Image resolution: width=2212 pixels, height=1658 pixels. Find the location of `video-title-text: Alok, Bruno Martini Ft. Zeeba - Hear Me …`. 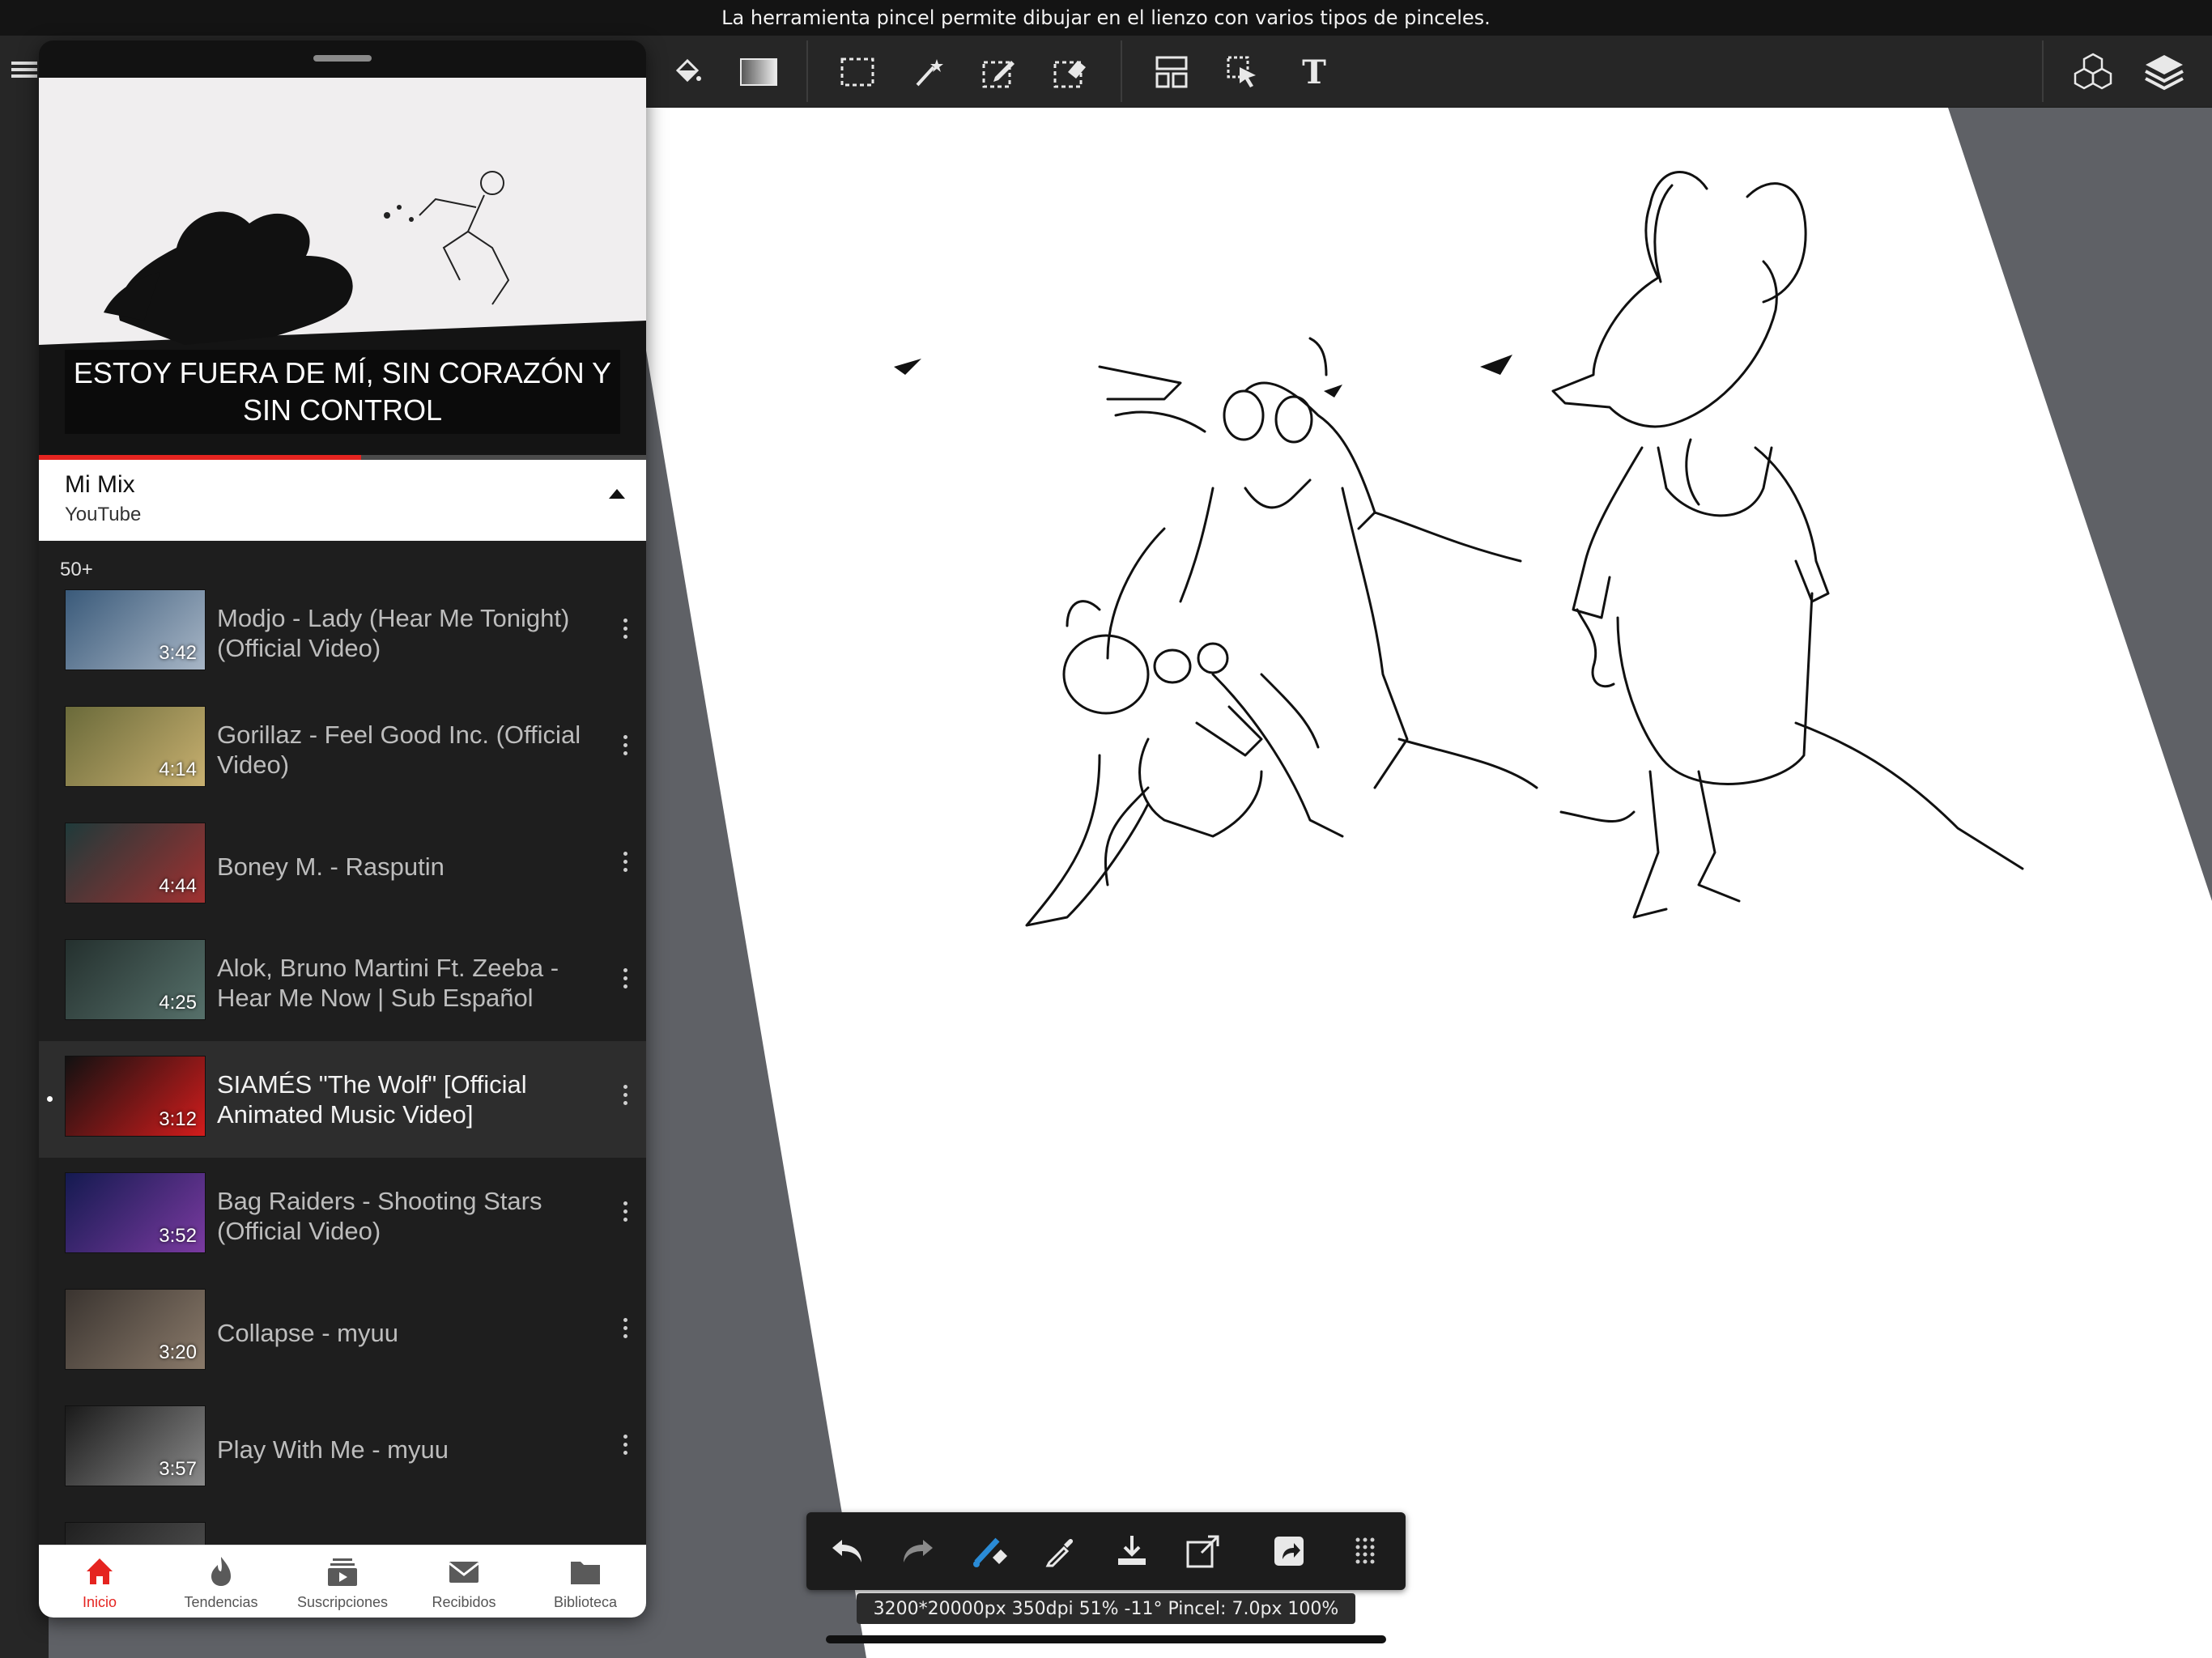

video-title-text: Alok, Bruno Martini Ft. Zeeba - Hear Me … is located at coordinates (388, 983).